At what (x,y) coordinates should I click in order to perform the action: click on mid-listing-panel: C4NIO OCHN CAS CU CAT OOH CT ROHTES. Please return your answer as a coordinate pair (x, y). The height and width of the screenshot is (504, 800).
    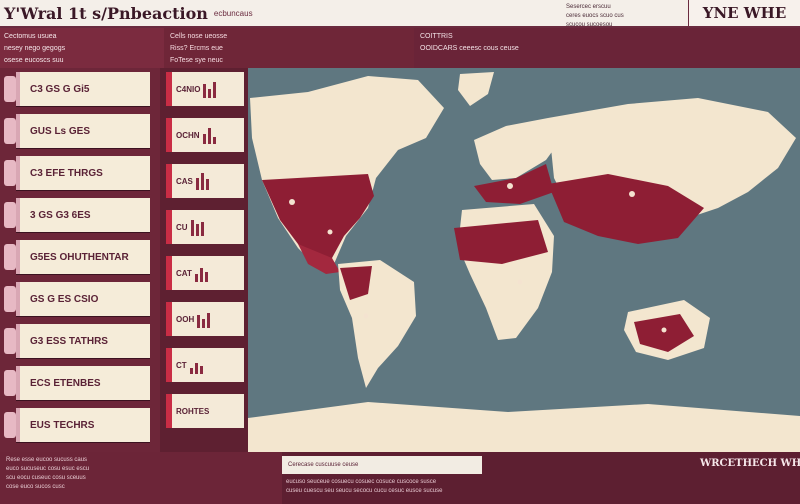
    Looking at the image, I should click on (204, 260).